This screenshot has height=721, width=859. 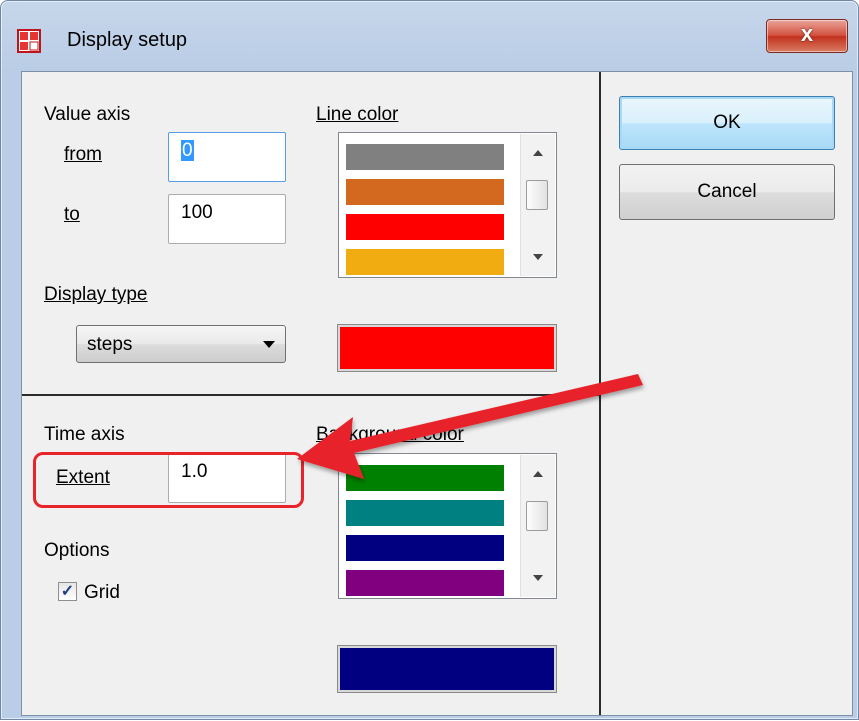 I want to click on from-input: 0, so click(x=227, y=157).